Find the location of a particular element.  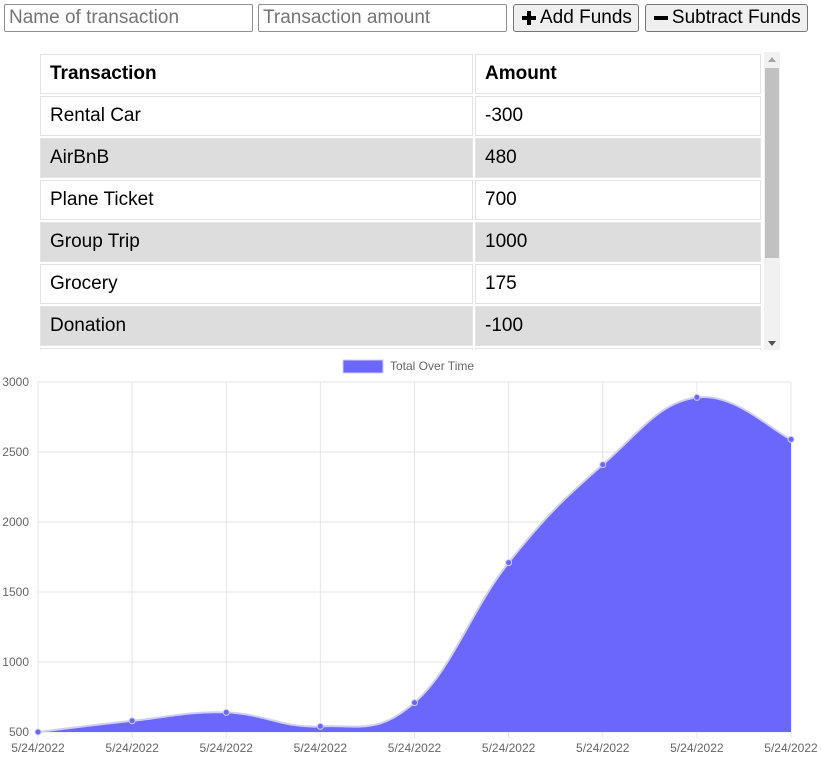

table-row: Donation -100 is located at coordinates (400, 326).